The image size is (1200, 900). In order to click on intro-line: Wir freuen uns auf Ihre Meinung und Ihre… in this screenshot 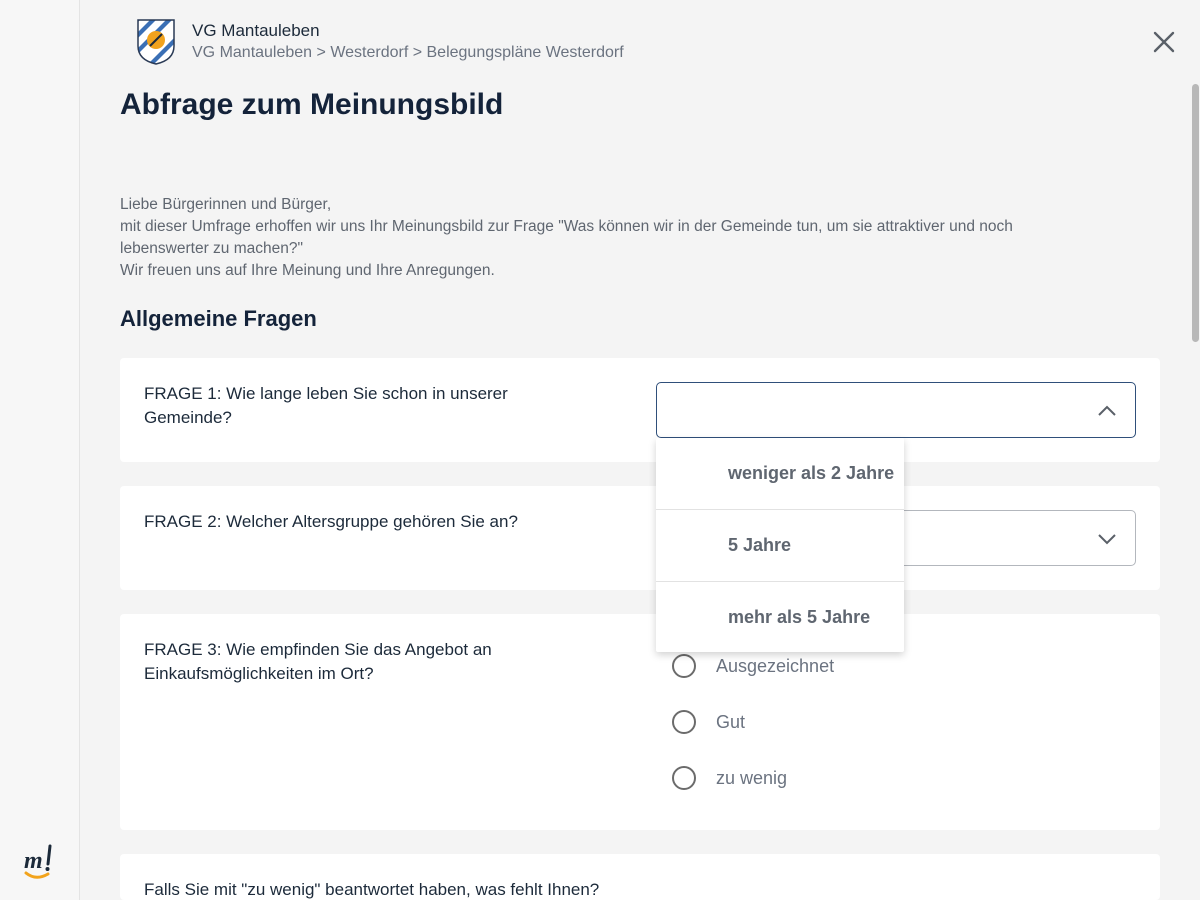, I will do `click(307, 270)`.